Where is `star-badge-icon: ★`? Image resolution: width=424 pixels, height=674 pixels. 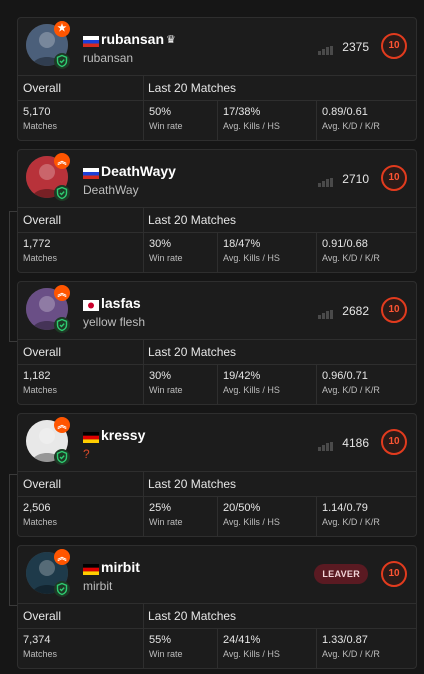
star-badge-icon: ★ is located at coordinates (62, 29).